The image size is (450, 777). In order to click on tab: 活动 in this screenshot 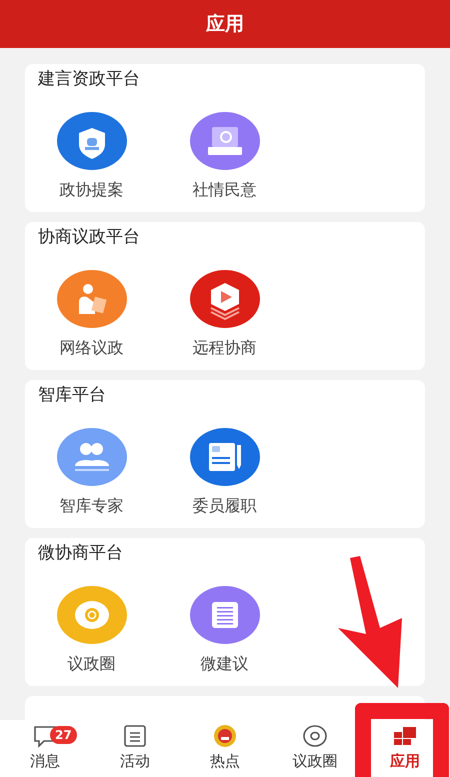, I will do `click(135, 748)`.